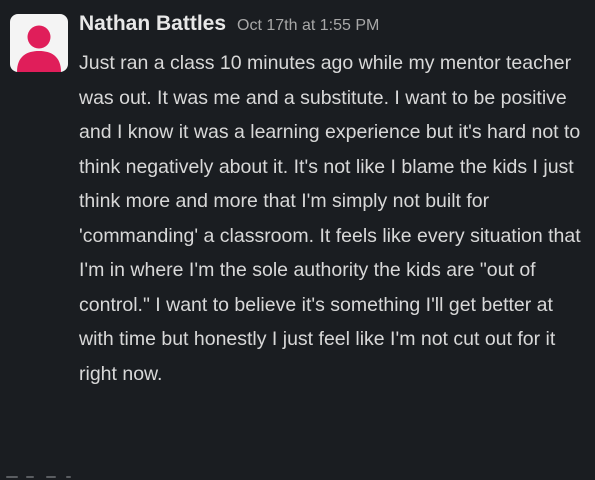 The image size is (595, 480). What do you see at coordinates (152, 24) in the screenshot?
I see `author-name: Nathan Battles` at bounding box center [152, 24].